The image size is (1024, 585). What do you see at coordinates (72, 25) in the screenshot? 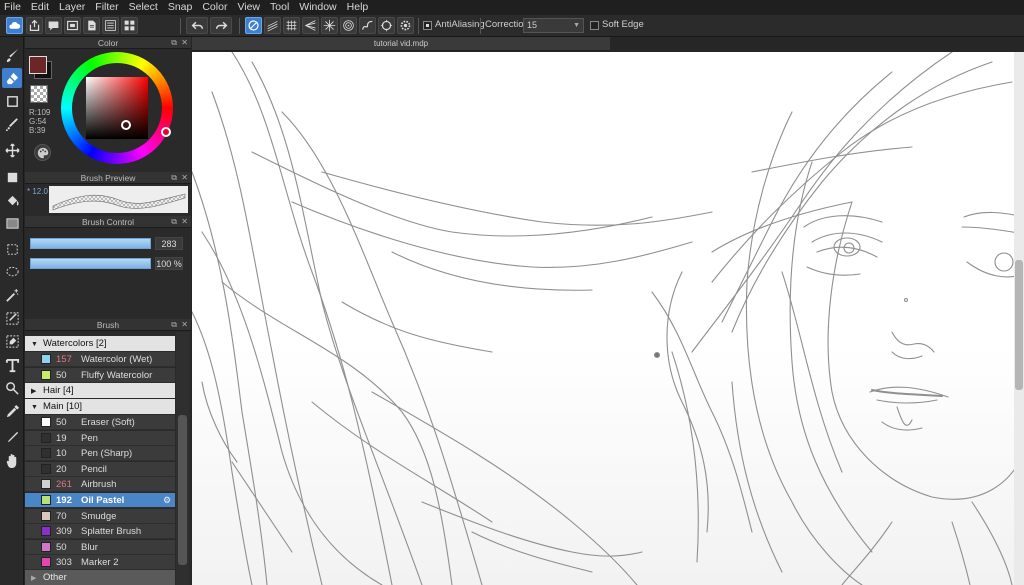
I see `panel-icon` at bounding box center [72, 25].